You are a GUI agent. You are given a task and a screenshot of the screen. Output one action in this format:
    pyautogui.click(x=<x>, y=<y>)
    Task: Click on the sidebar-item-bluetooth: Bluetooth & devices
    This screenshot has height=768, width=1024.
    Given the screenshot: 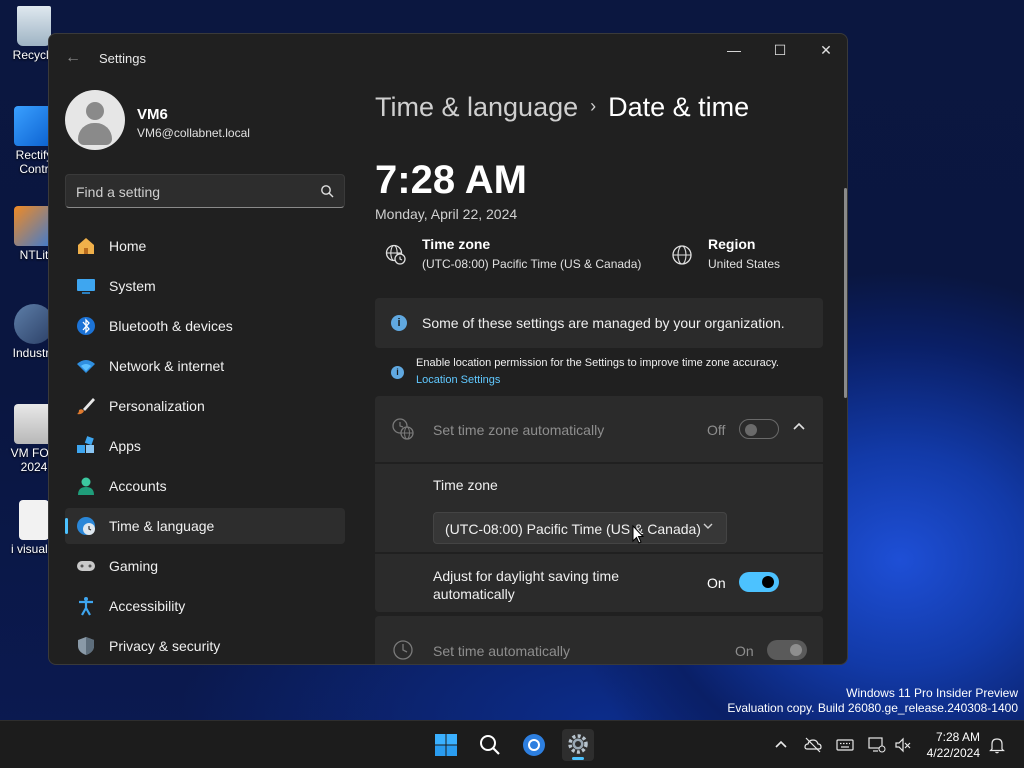 What is the action you would take?
    pyautogui.click(x=205, y=326)
    